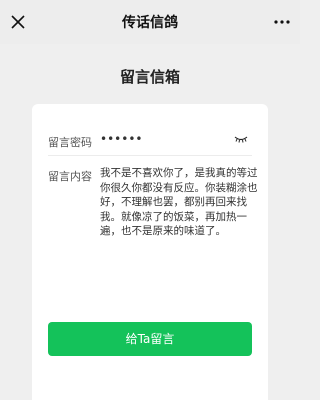  I want to click on eye-closed-icon, so click(241, 139).